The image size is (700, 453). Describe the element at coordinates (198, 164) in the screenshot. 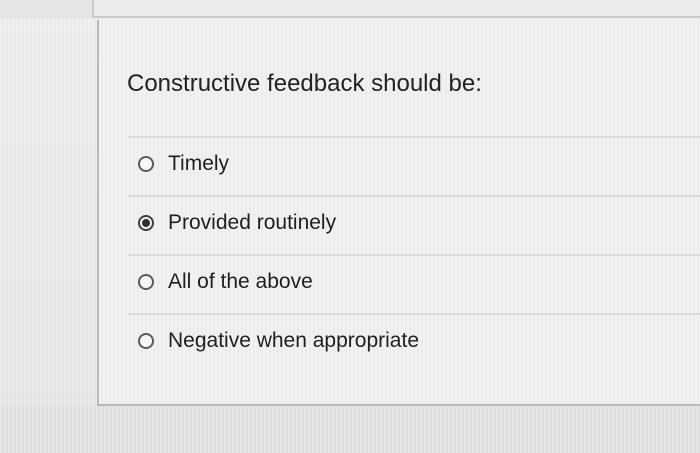

I see `answer-option-label: Timely` at that location.